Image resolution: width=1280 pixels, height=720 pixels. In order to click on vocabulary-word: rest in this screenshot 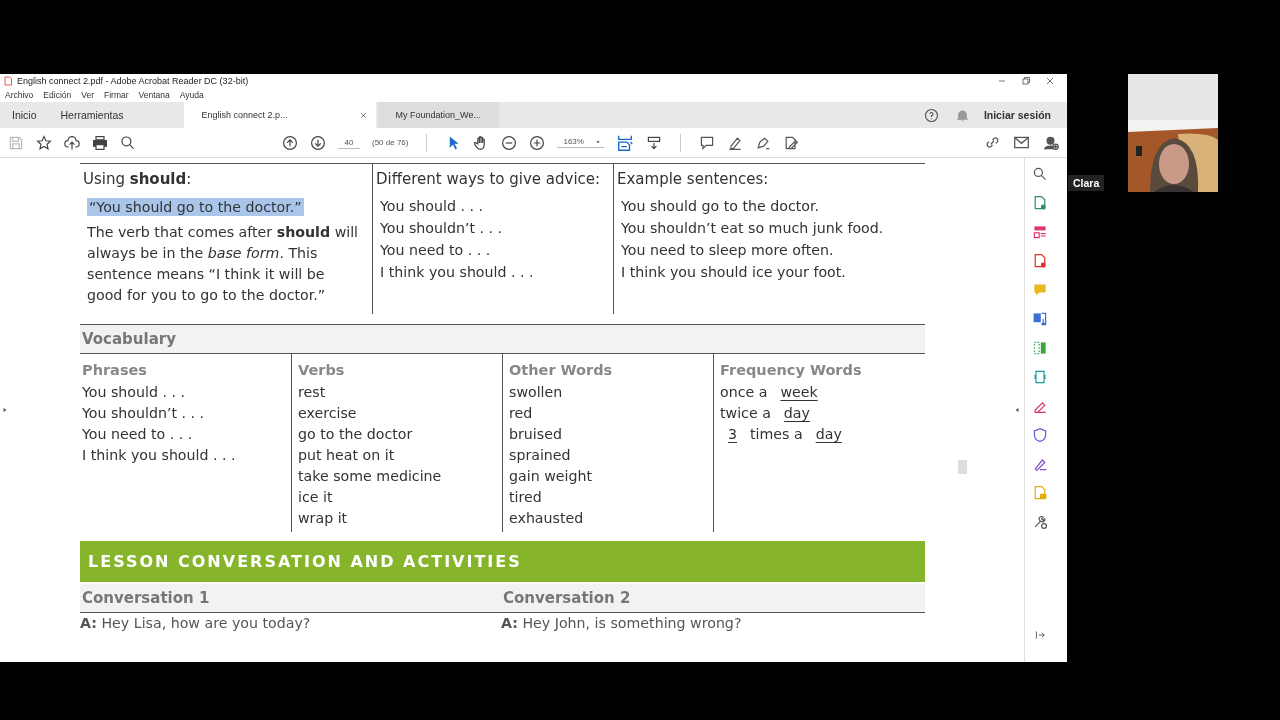, I will do `click(312, 392)`.